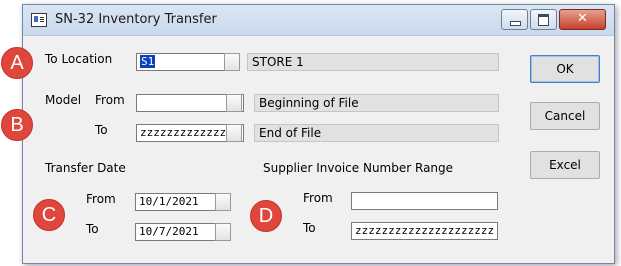 This screenshot has width=621, height=266. I want to click on maximize-button, so click(543, 19).